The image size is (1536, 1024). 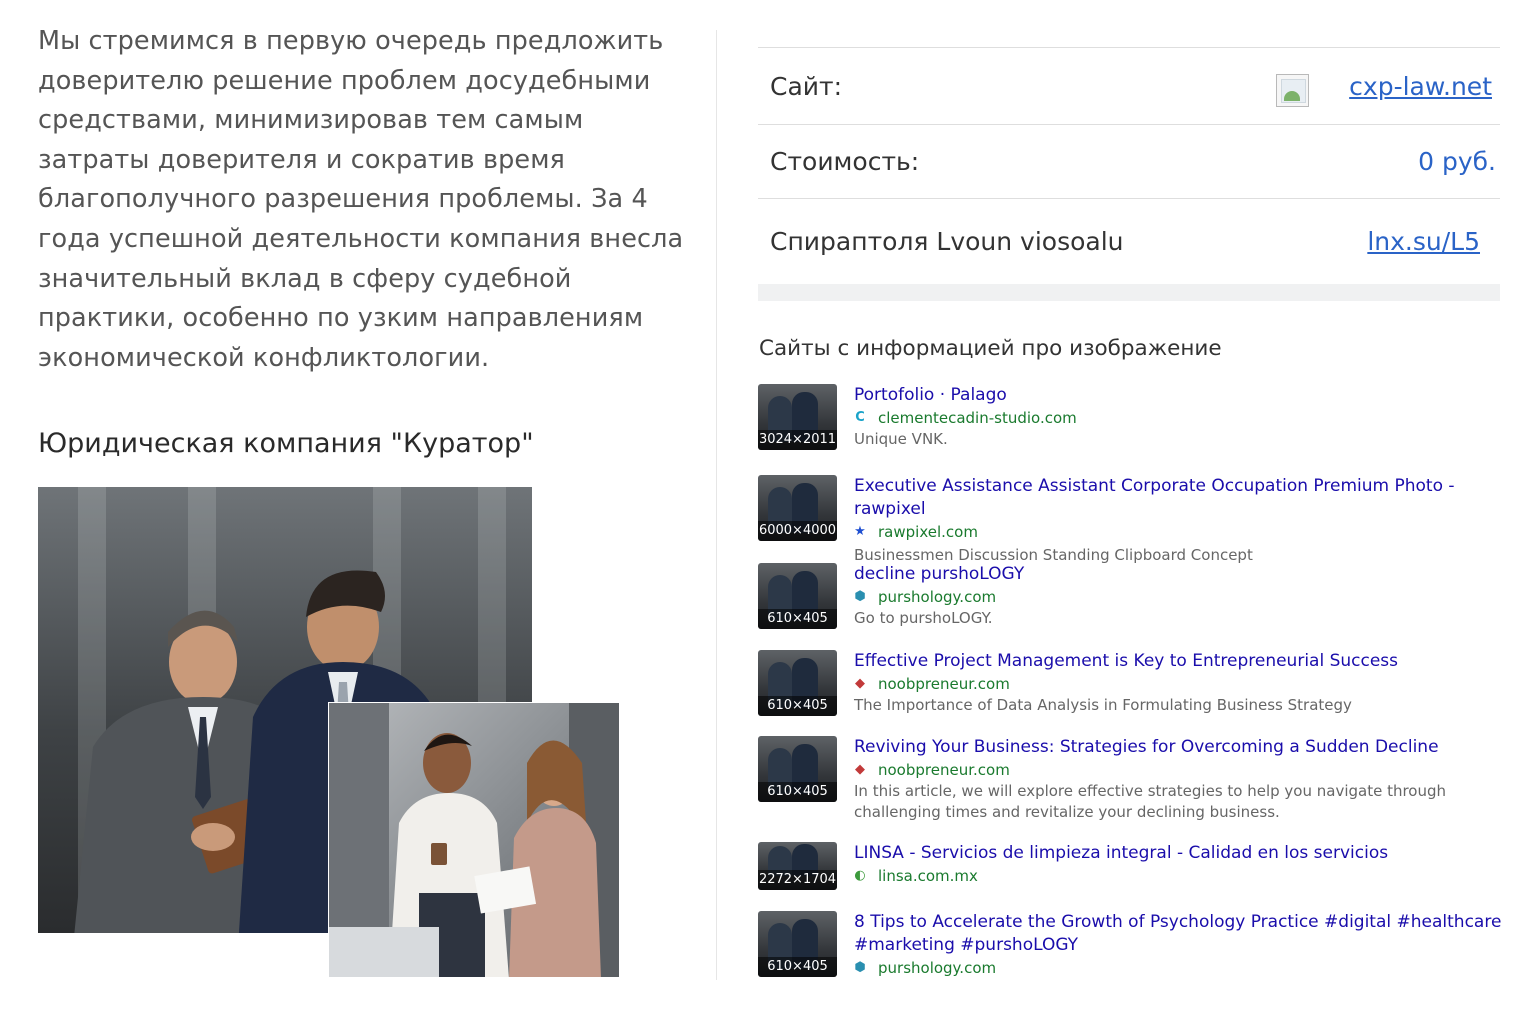 What do you see at coordinates (1457, 161) in the screenshot?
I see `cost-value: 0 руб.` at bounding box center [1457, 161].